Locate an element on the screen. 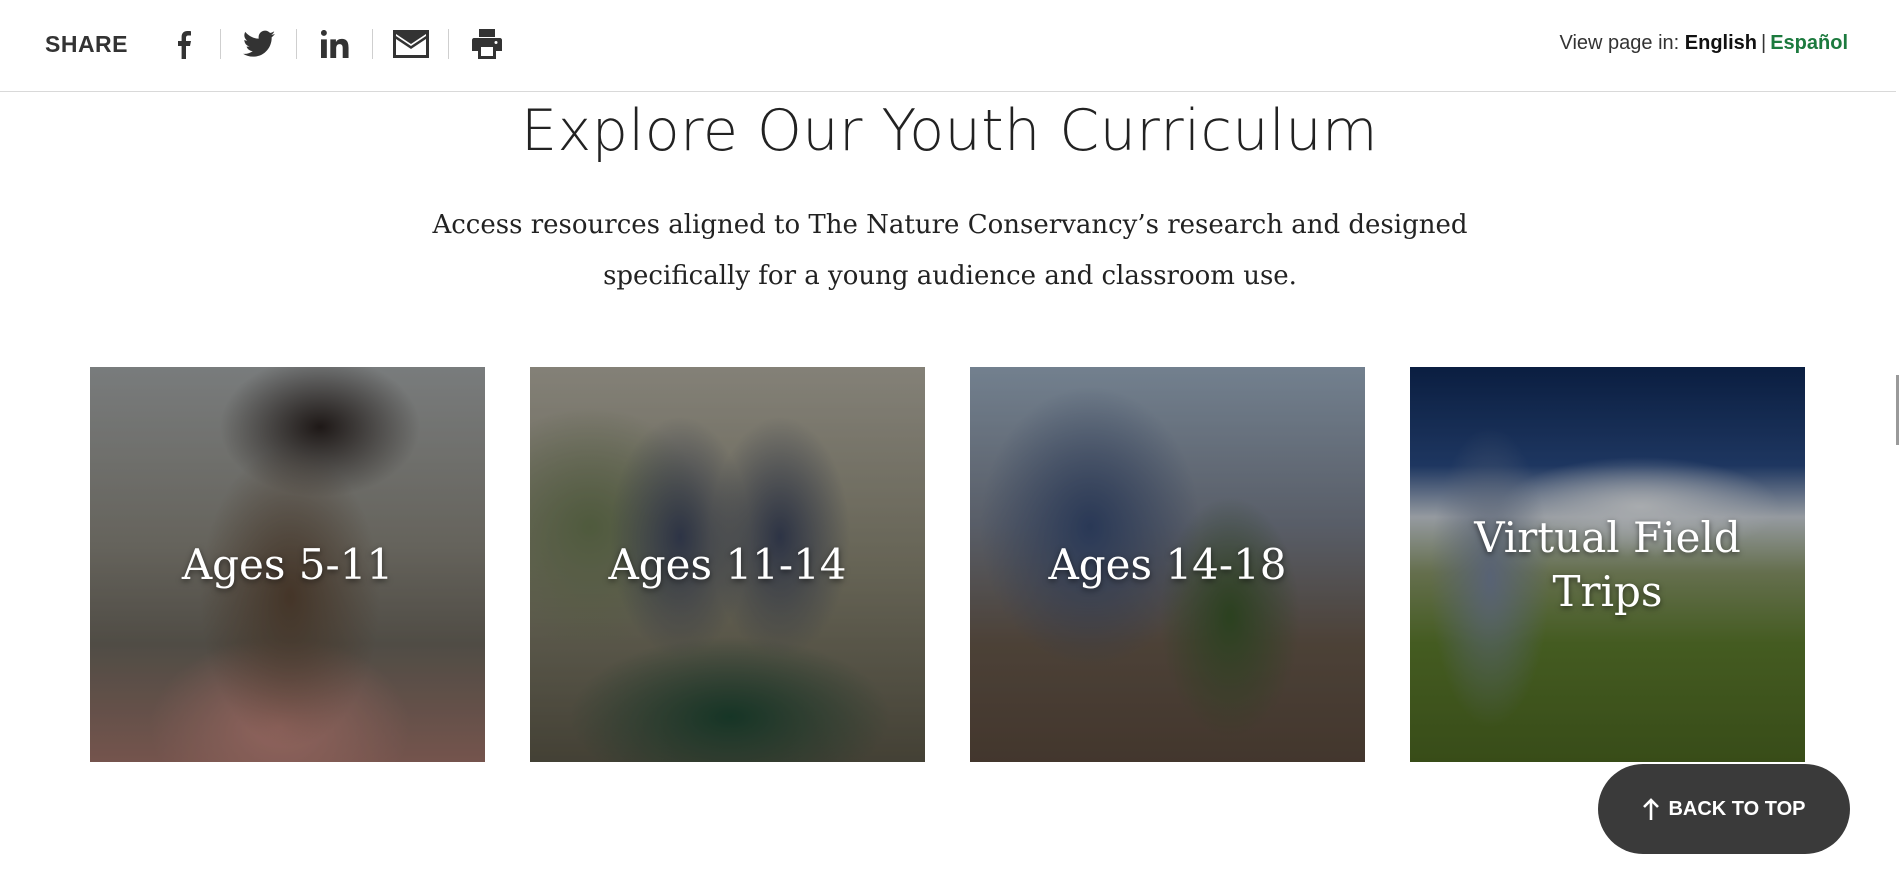 The image size is (1899, 877). card-virtual-field-trips: Virtual Field Trips is located at coordinates (1607, 564).